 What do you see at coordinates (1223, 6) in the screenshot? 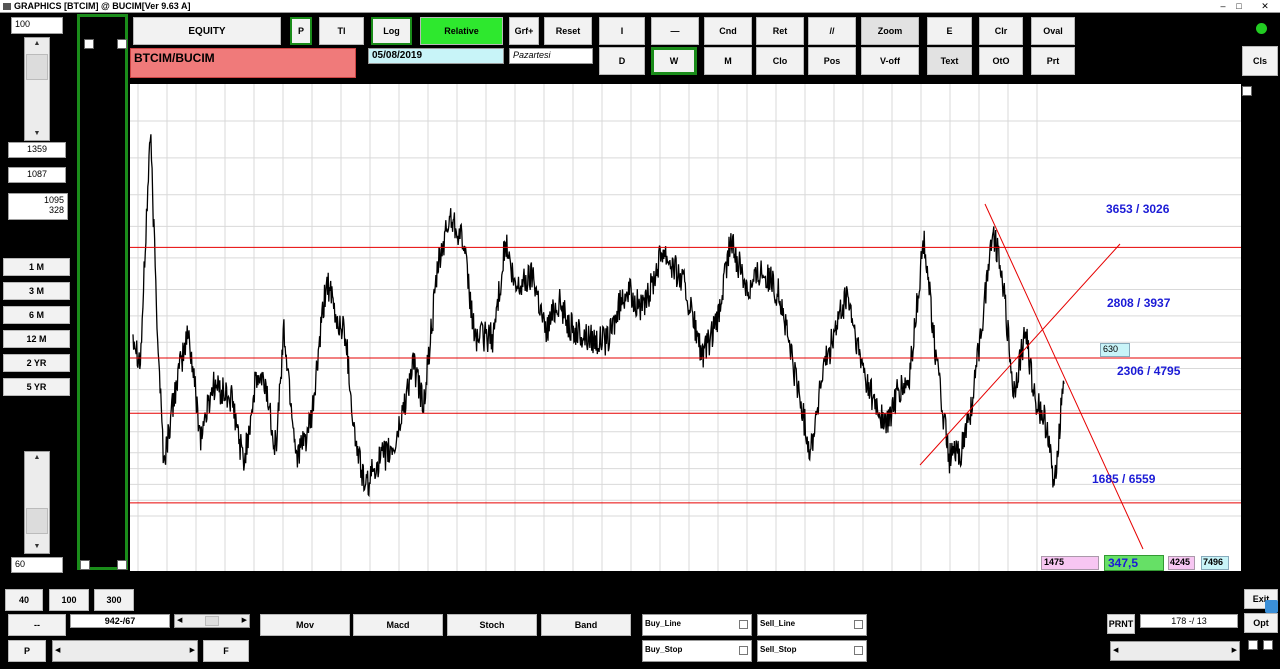
I see `minimize-button: –` at bounding box center [1223, 6].